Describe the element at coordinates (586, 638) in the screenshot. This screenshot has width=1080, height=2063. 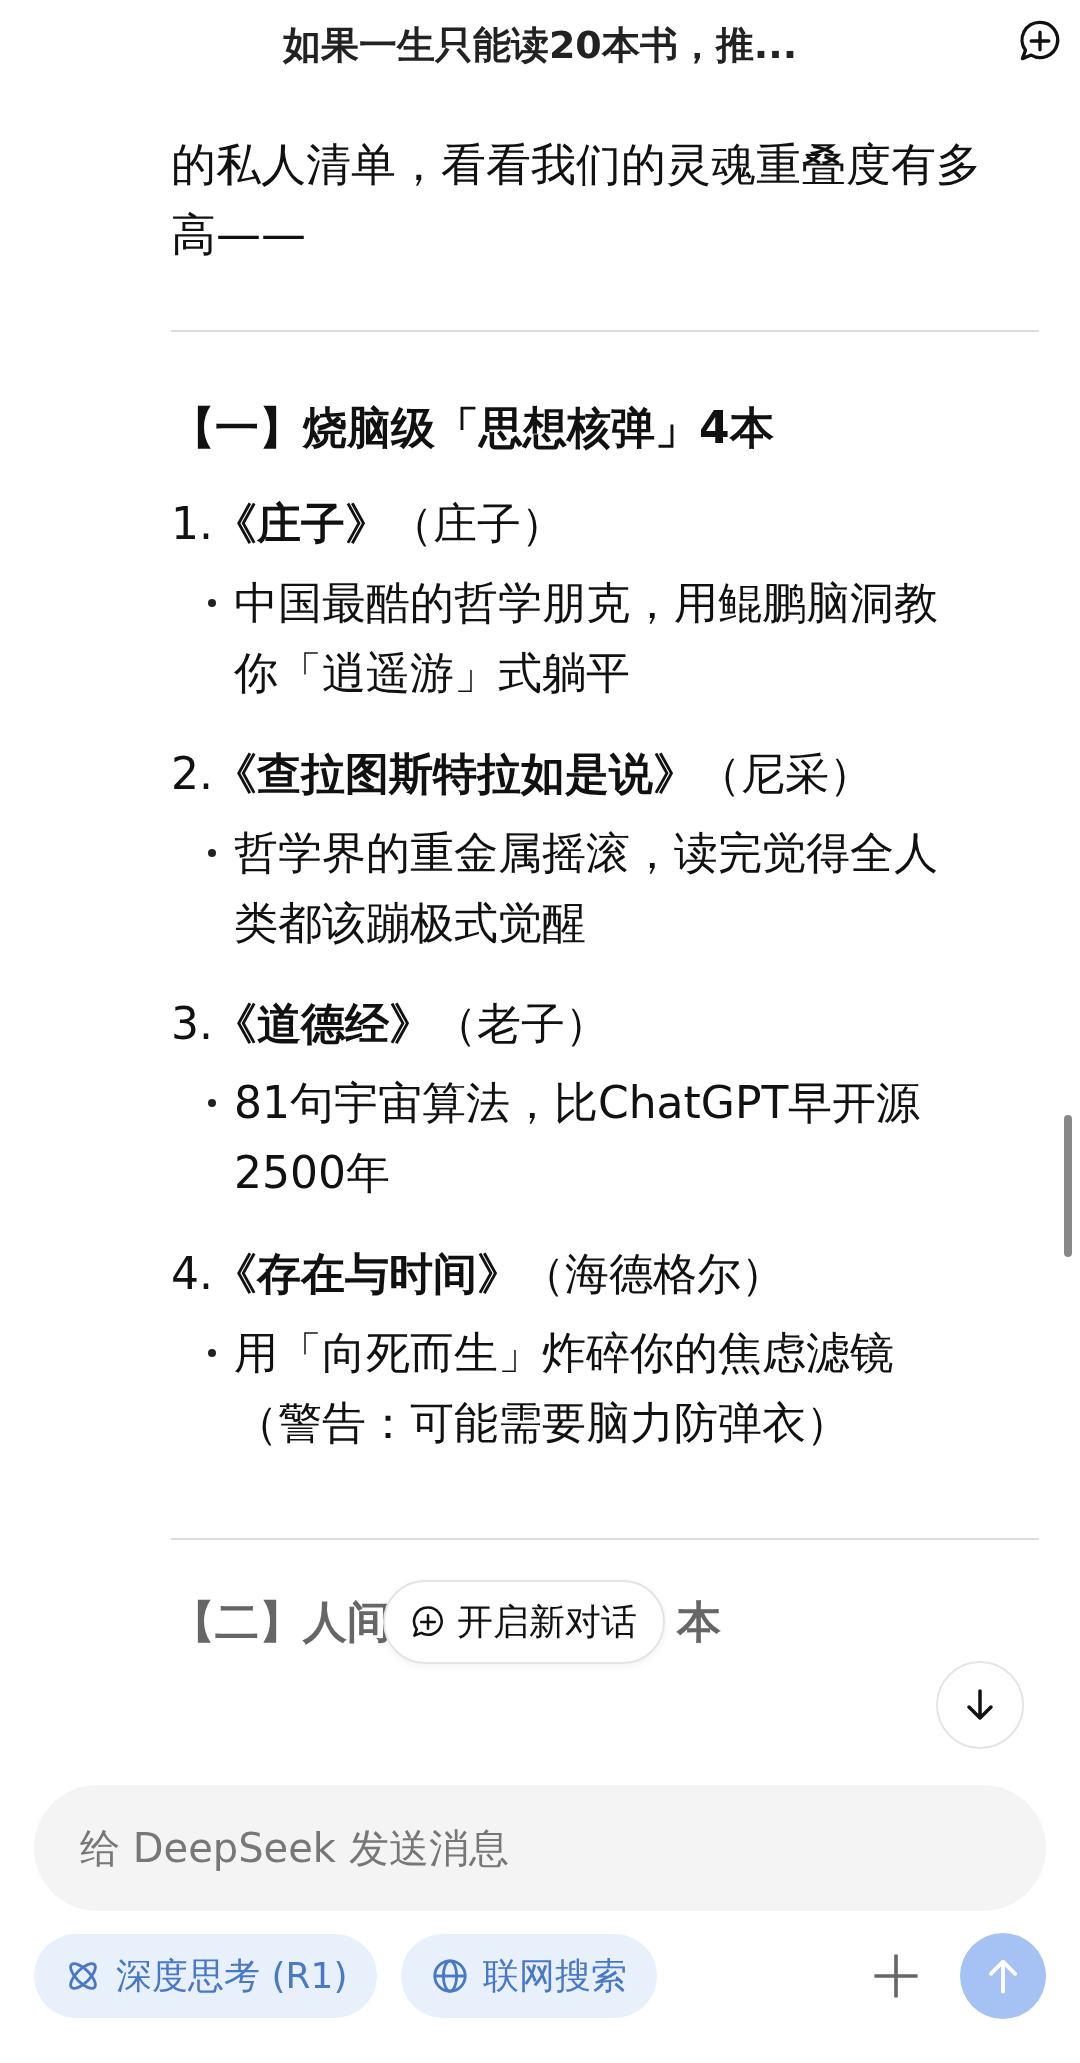
I see `book-note: 中国最酷的哲学朋克，用鲲鹏脑洞教你「逍遥游」式躺平` at that location.